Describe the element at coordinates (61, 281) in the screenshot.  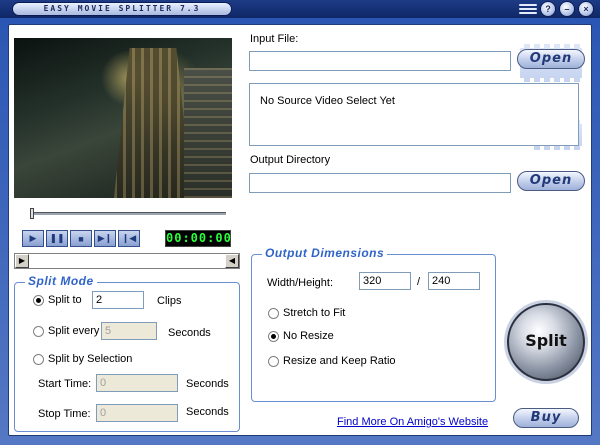
I see `split-mode-title: Split Mode` at that location.